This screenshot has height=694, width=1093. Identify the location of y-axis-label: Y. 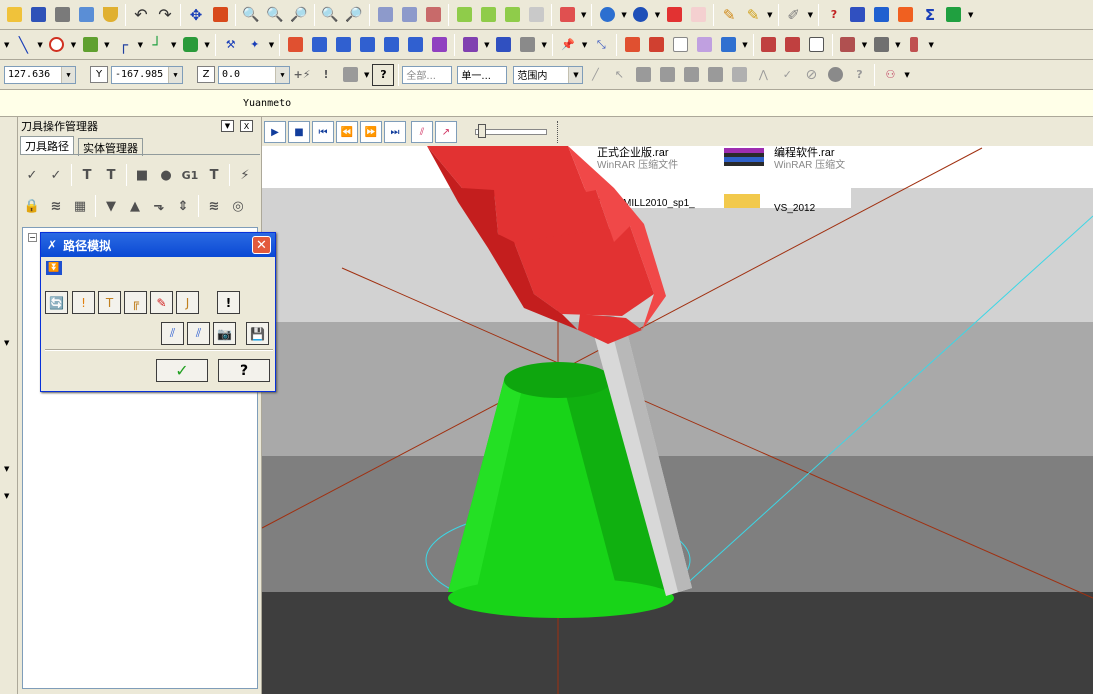
(99, 74).